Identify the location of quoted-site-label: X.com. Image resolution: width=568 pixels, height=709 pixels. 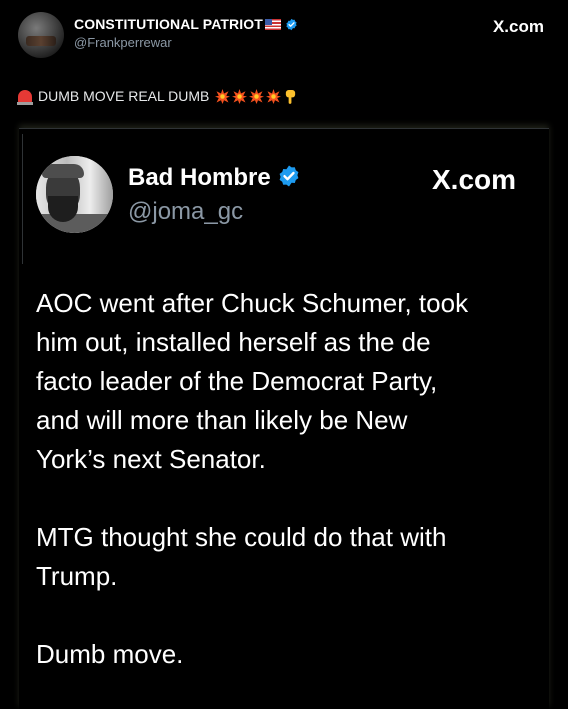
(474, 179).